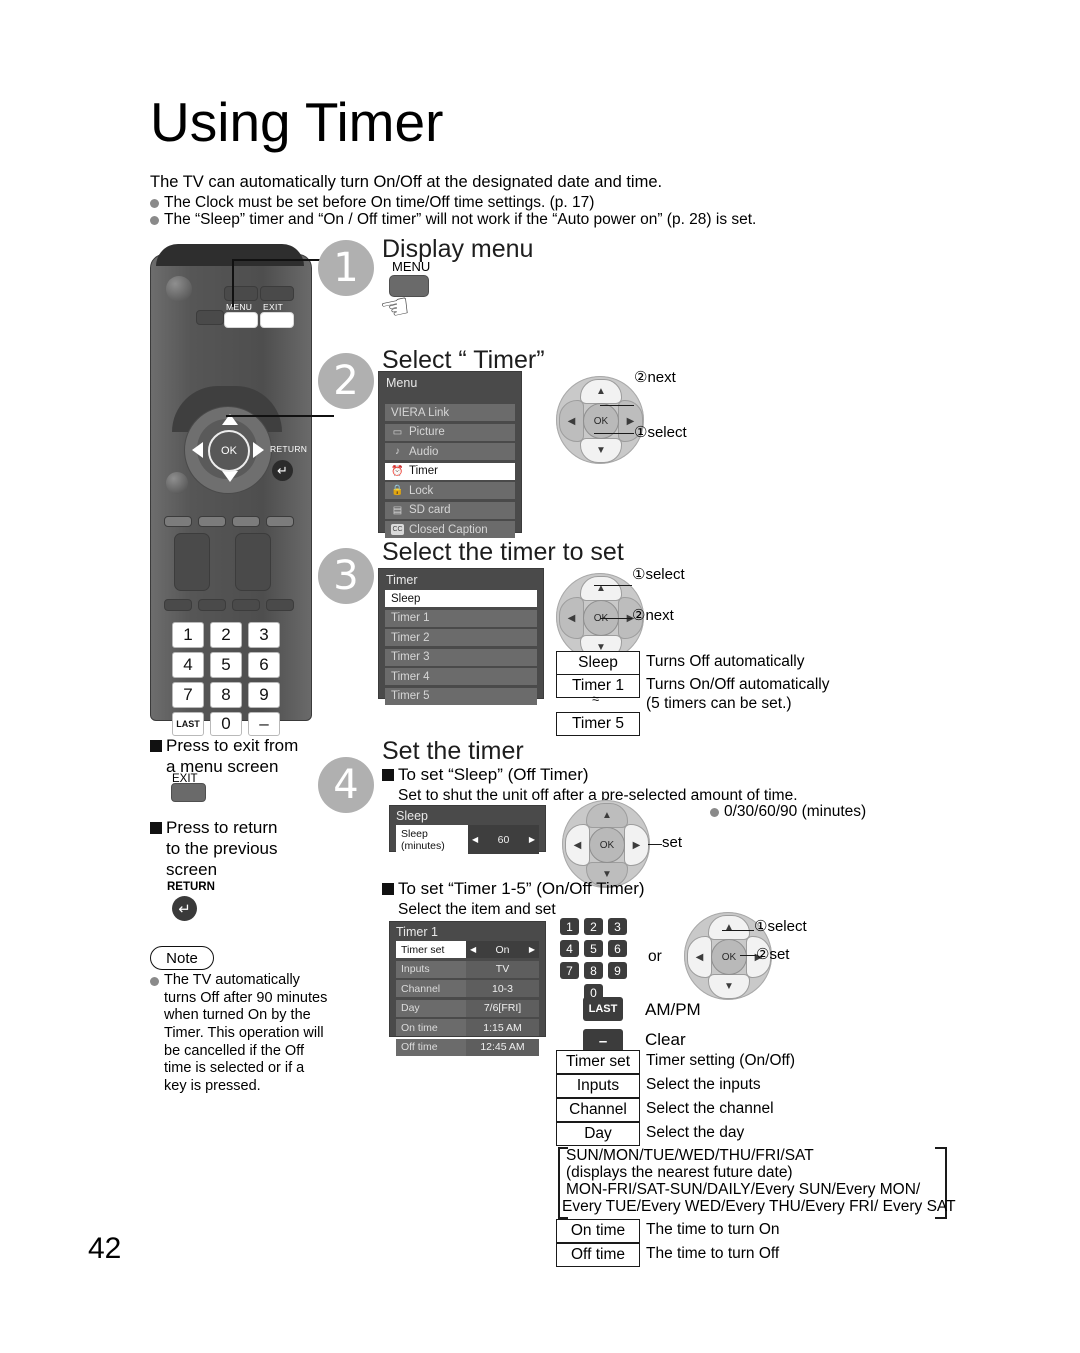  What do you see at coordinates (273, 307) in the screenshot?
I see `remote-exit-label: EXIT` at bounding box center [273, 307].